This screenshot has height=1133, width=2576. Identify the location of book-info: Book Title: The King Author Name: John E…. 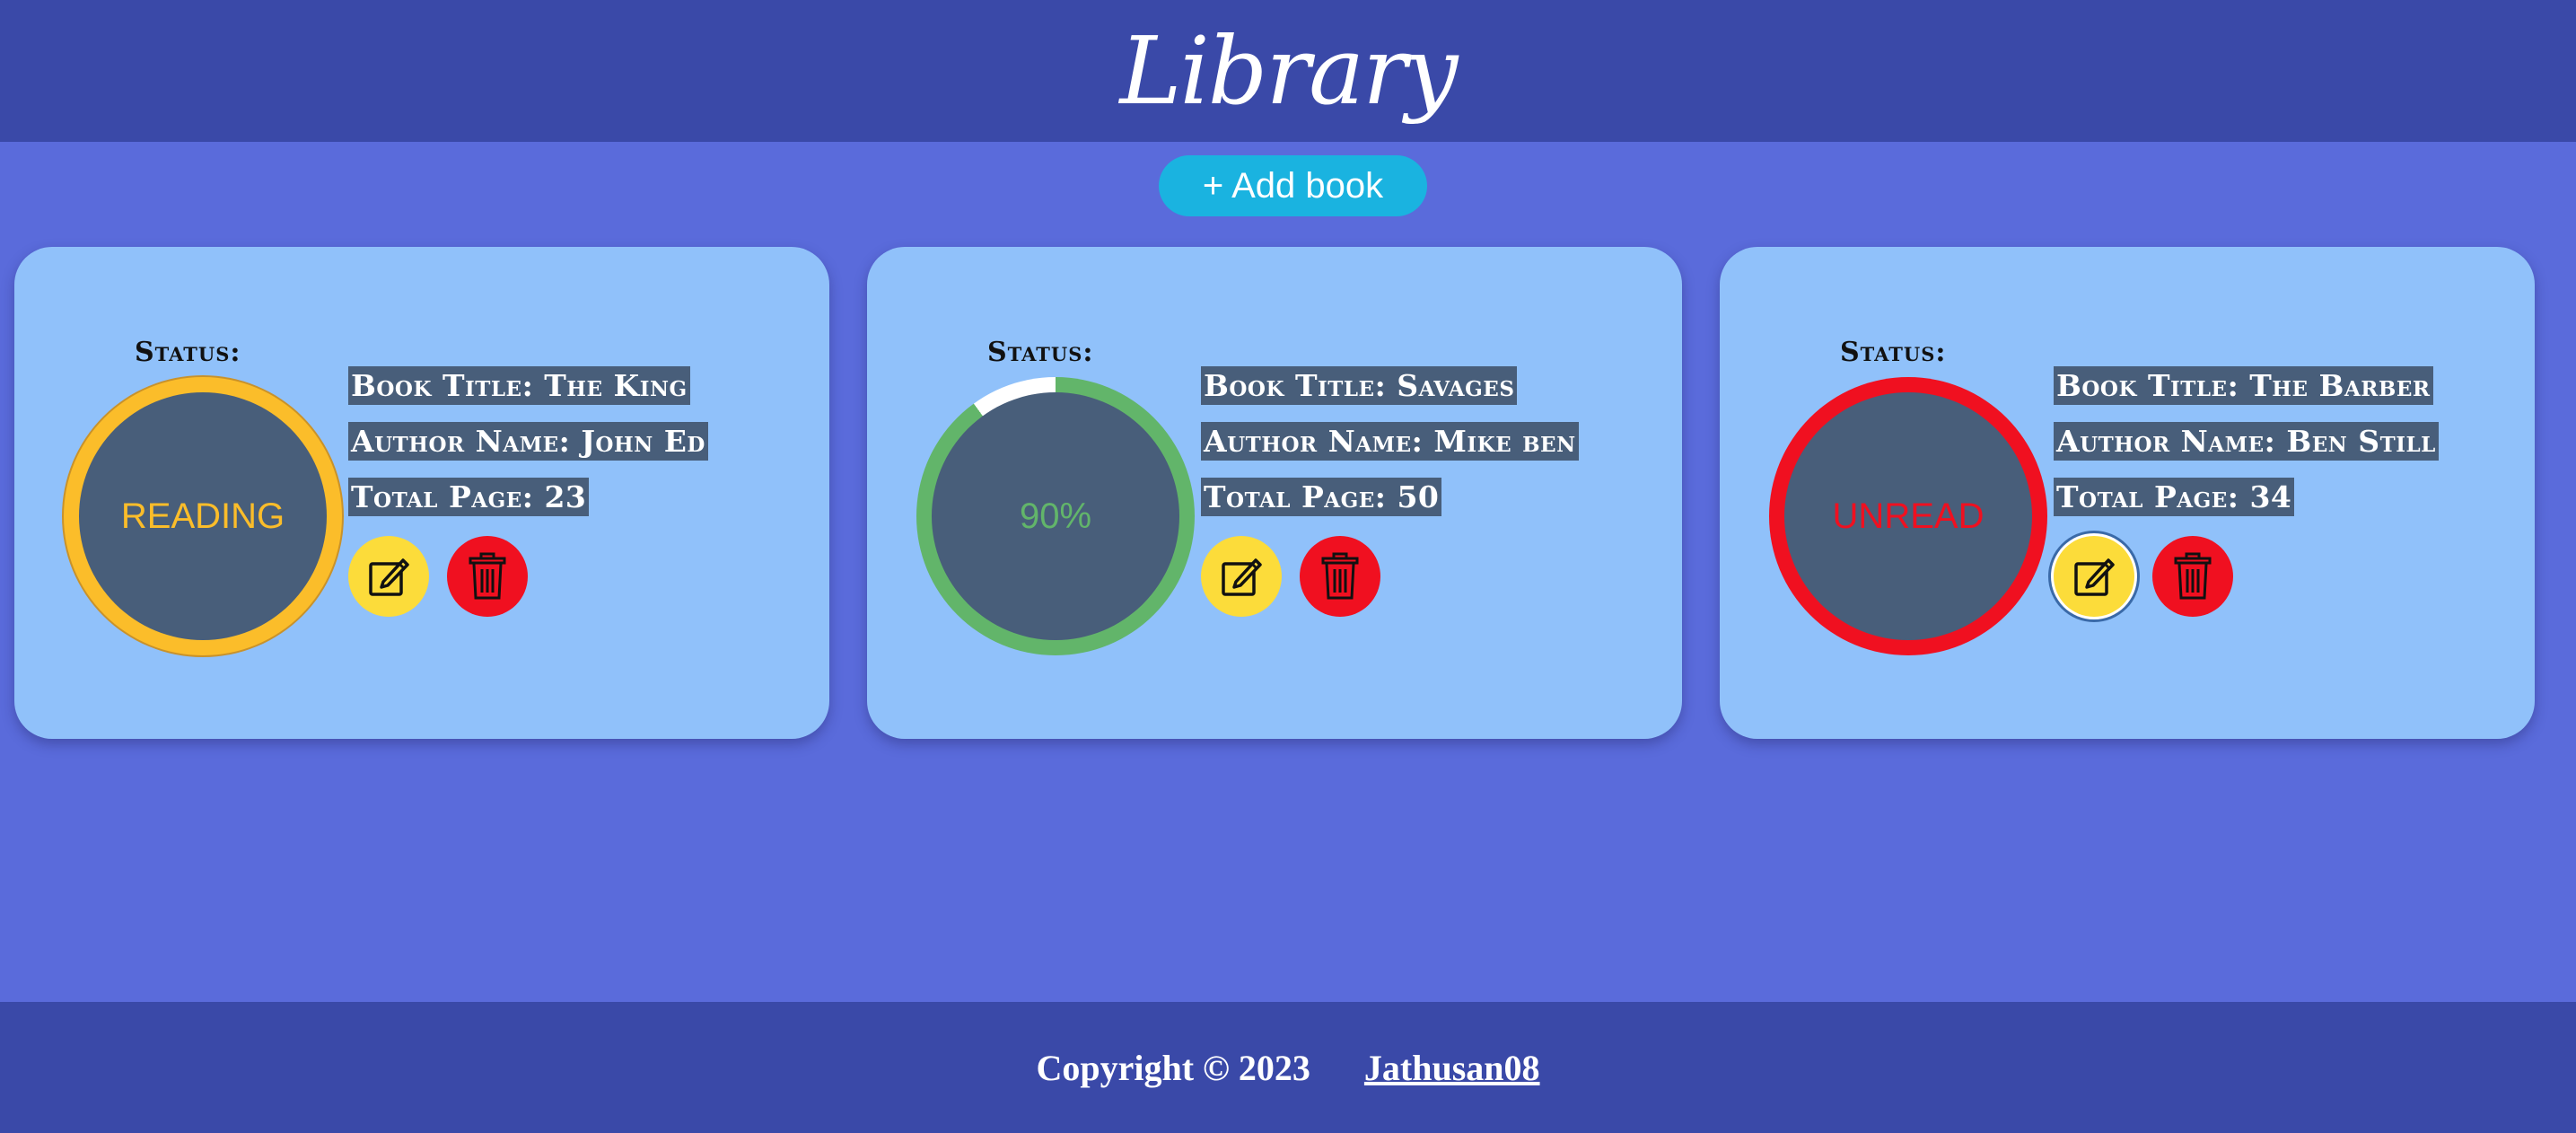
(528, 450).